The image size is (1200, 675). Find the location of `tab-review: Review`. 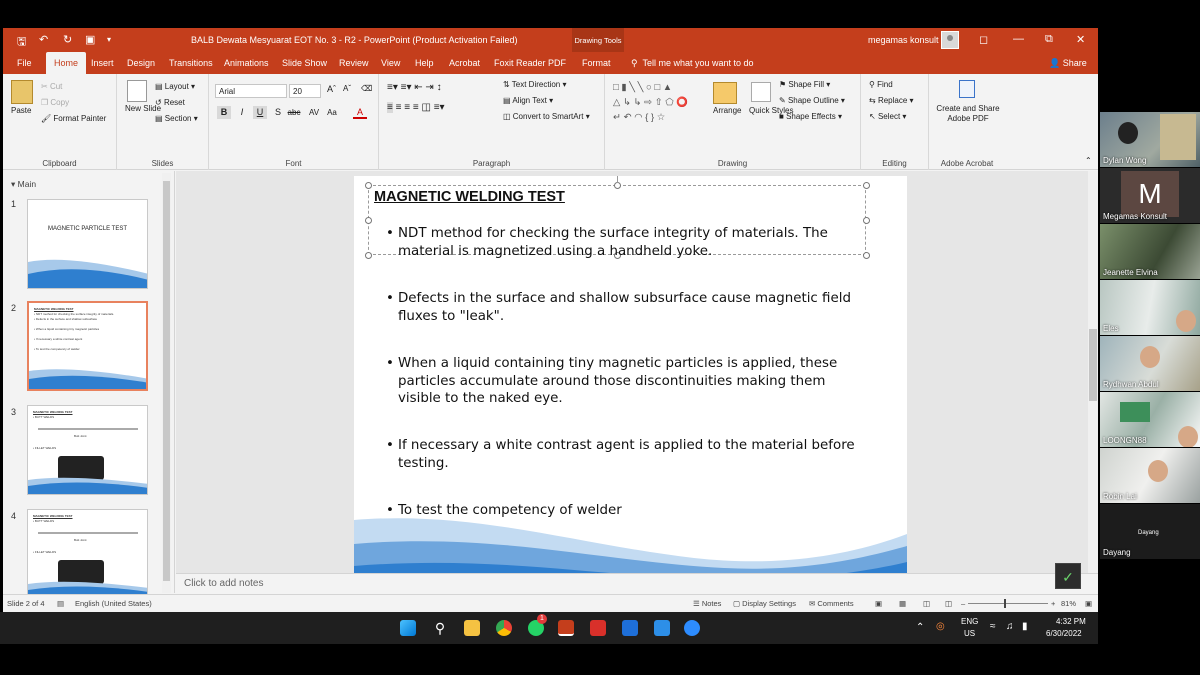

tab-review: Review is located at coordinates (354, 63).